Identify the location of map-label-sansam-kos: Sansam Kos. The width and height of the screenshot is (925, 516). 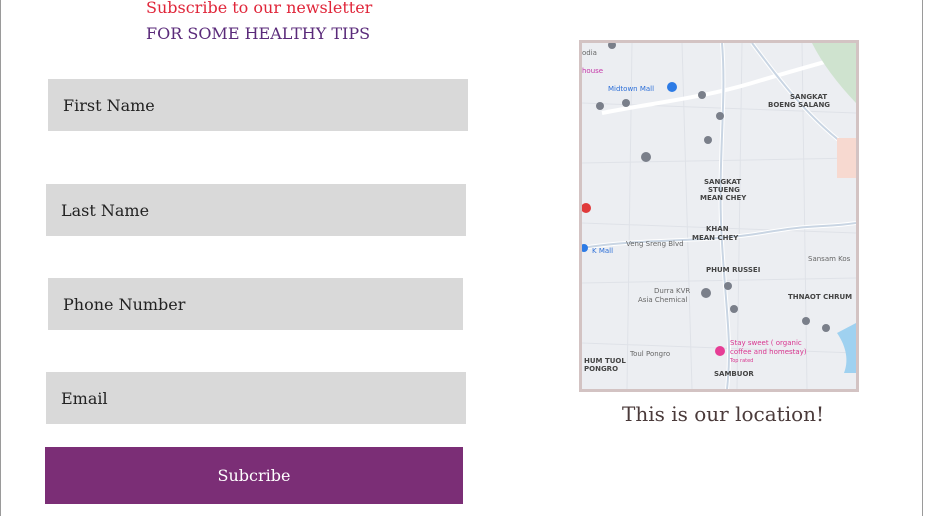
(829, 259).